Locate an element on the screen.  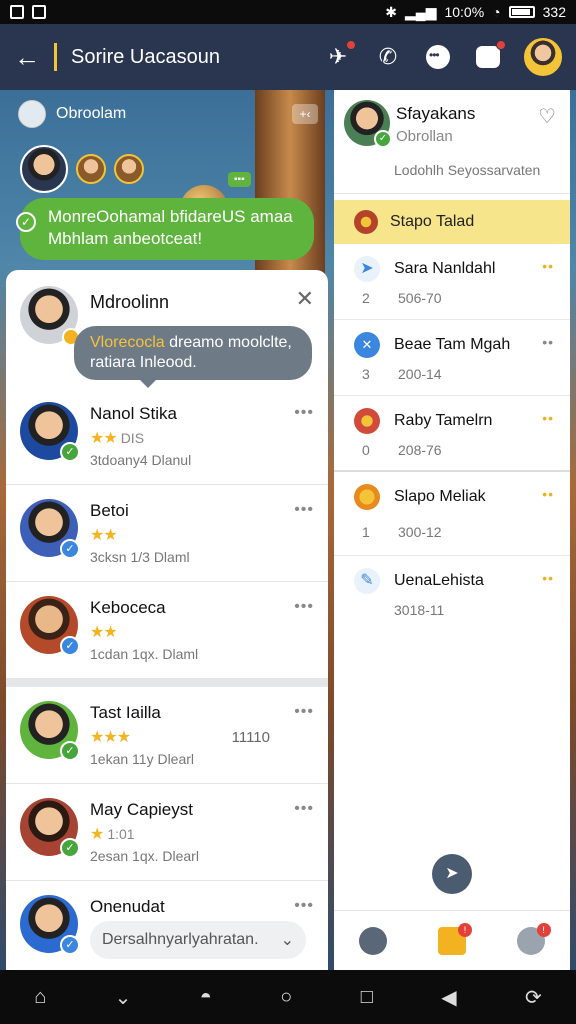
pin-icon: ✈ is located at coordinates (340, 55).